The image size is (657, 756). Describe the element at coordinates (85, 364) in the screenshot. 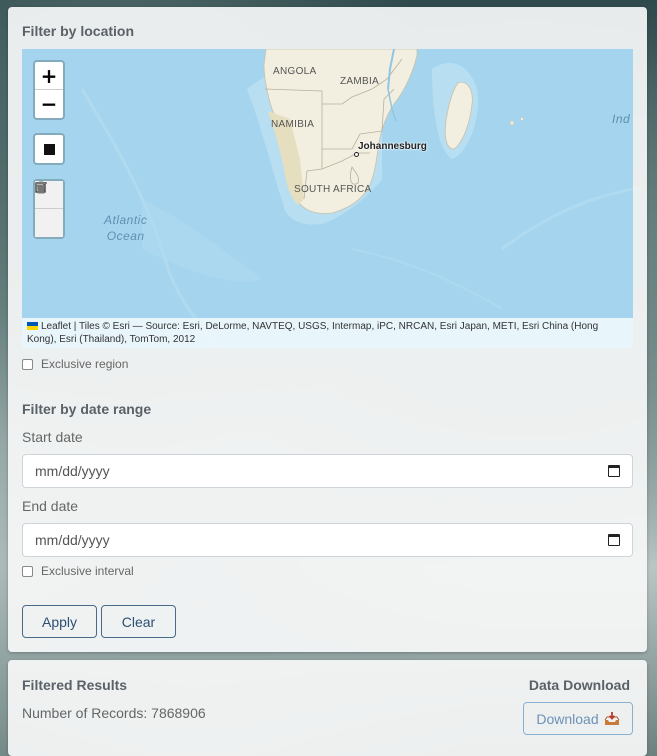

I see `exclusive-region-label: Exclusive region` at that location.